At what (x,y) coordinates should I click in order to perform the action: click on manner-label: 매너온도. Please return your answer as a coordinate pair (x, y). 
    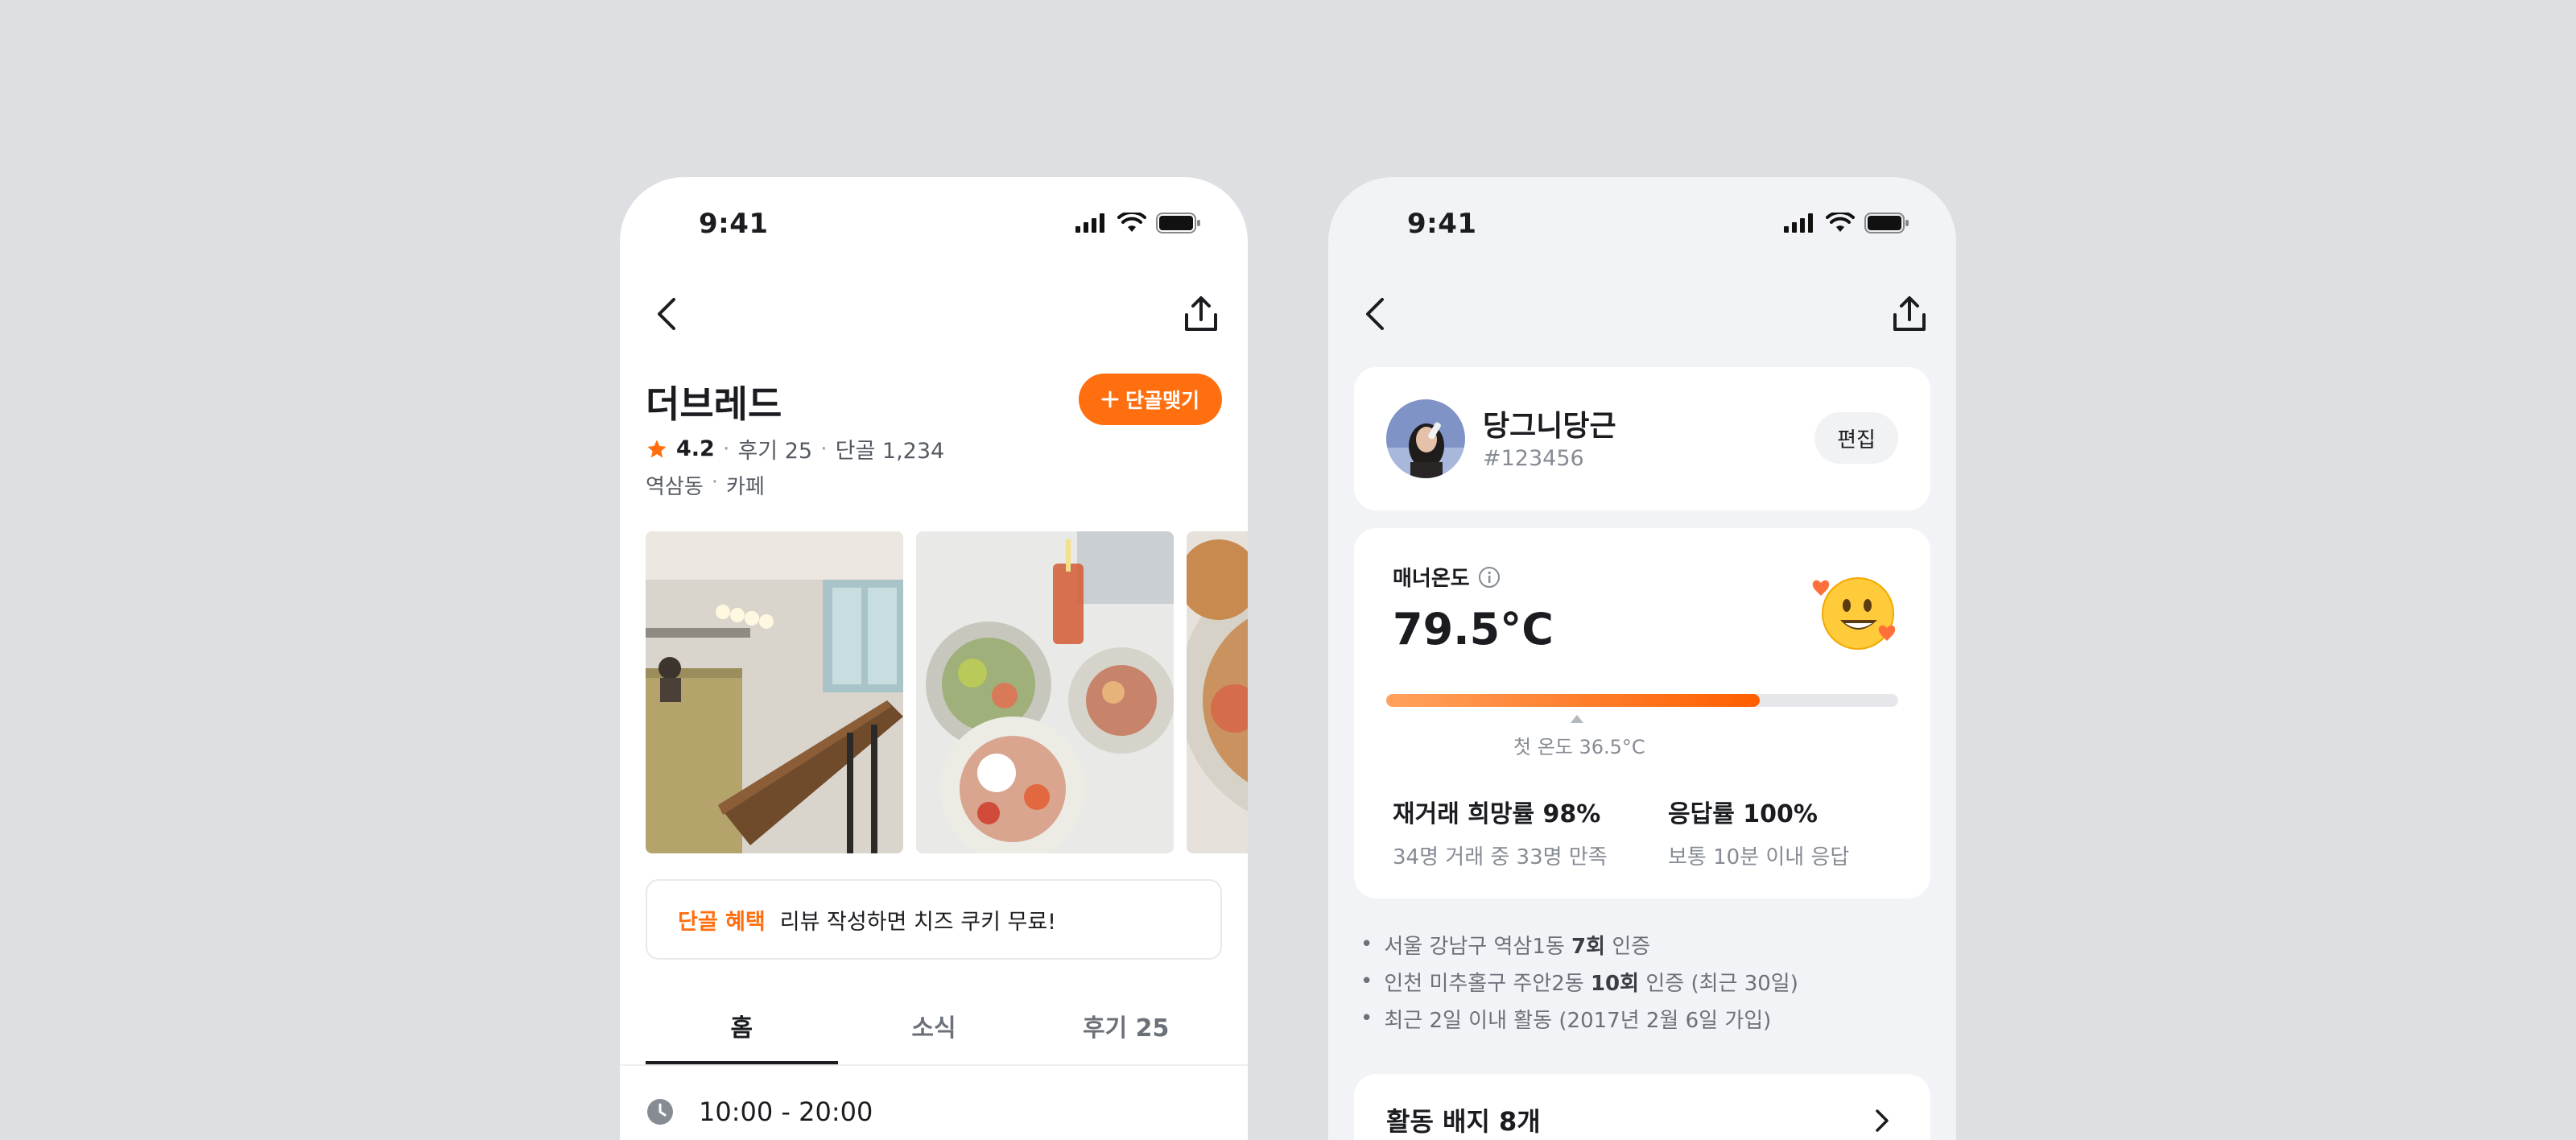
    Looking at the image, I should click on (1447, 577).